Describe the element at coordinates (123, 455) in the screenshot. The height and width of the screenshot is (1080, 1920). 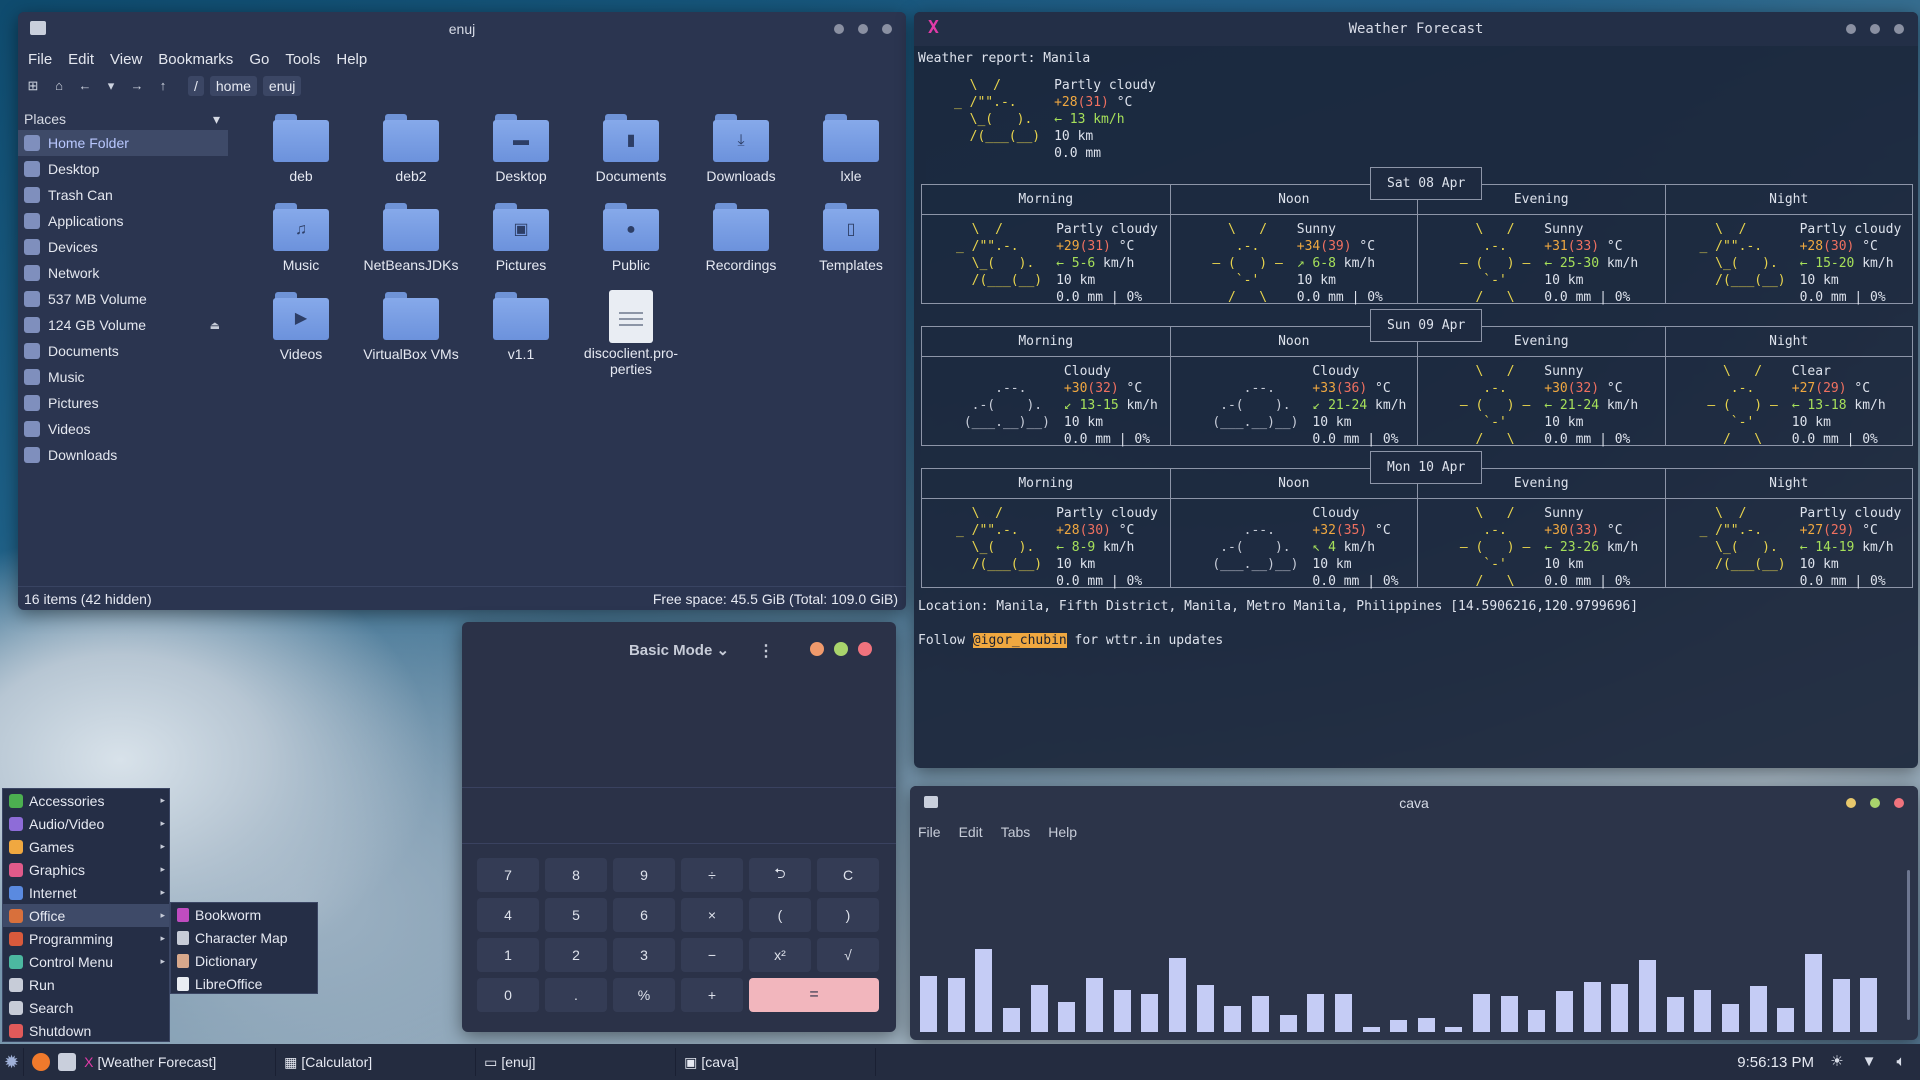
I see `place-item: Downloads` at that location.